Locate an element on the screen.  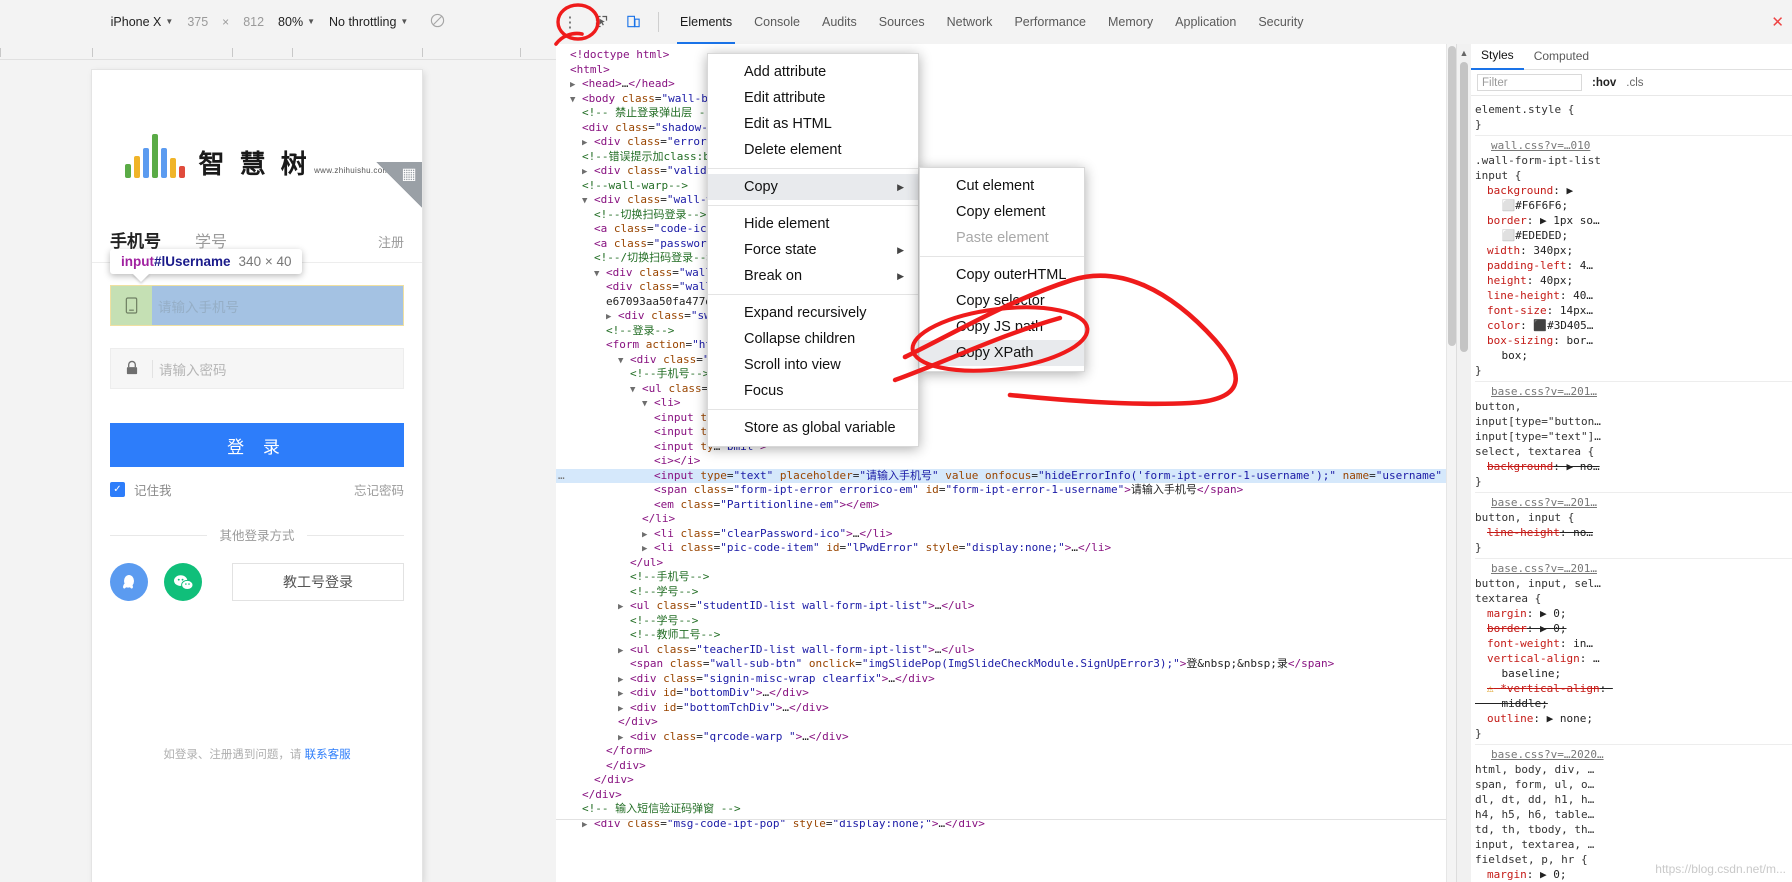
dom-node: <i></i> is located at coordinates (1006, 461).